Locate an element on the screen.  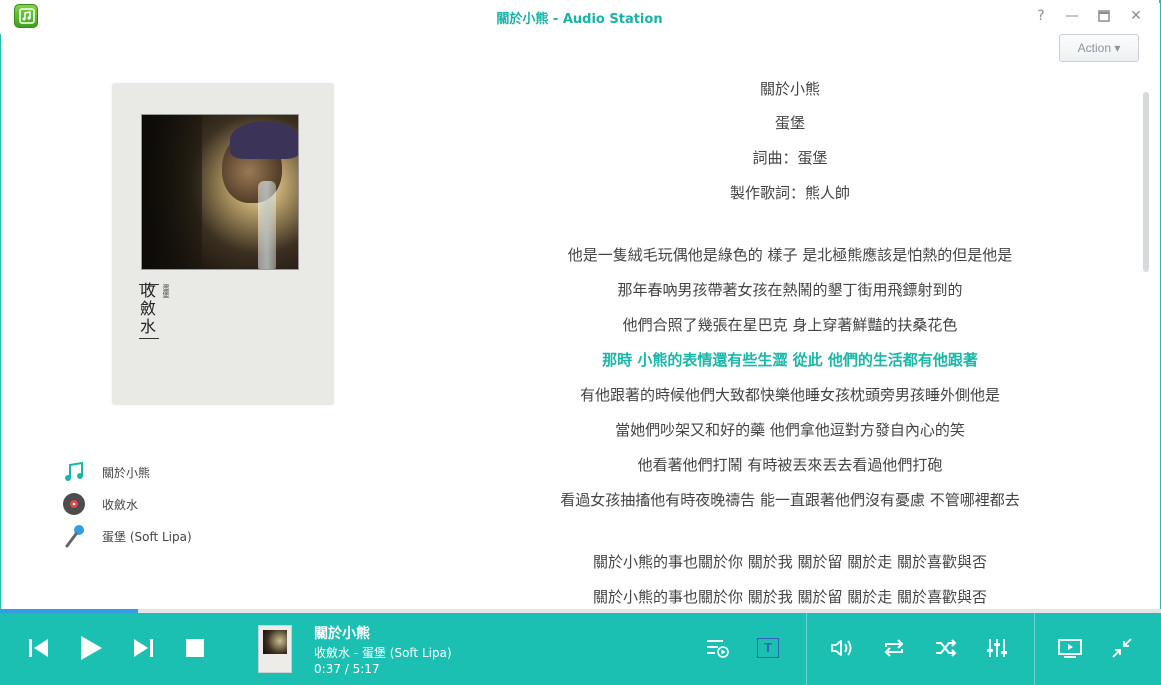
stop-icon is located at coordinates (195, 648).